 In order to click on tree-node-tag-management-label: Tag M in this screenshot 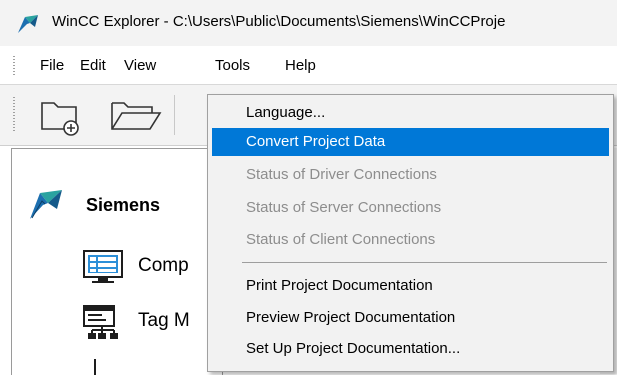, I will do `click(164, 320)`.